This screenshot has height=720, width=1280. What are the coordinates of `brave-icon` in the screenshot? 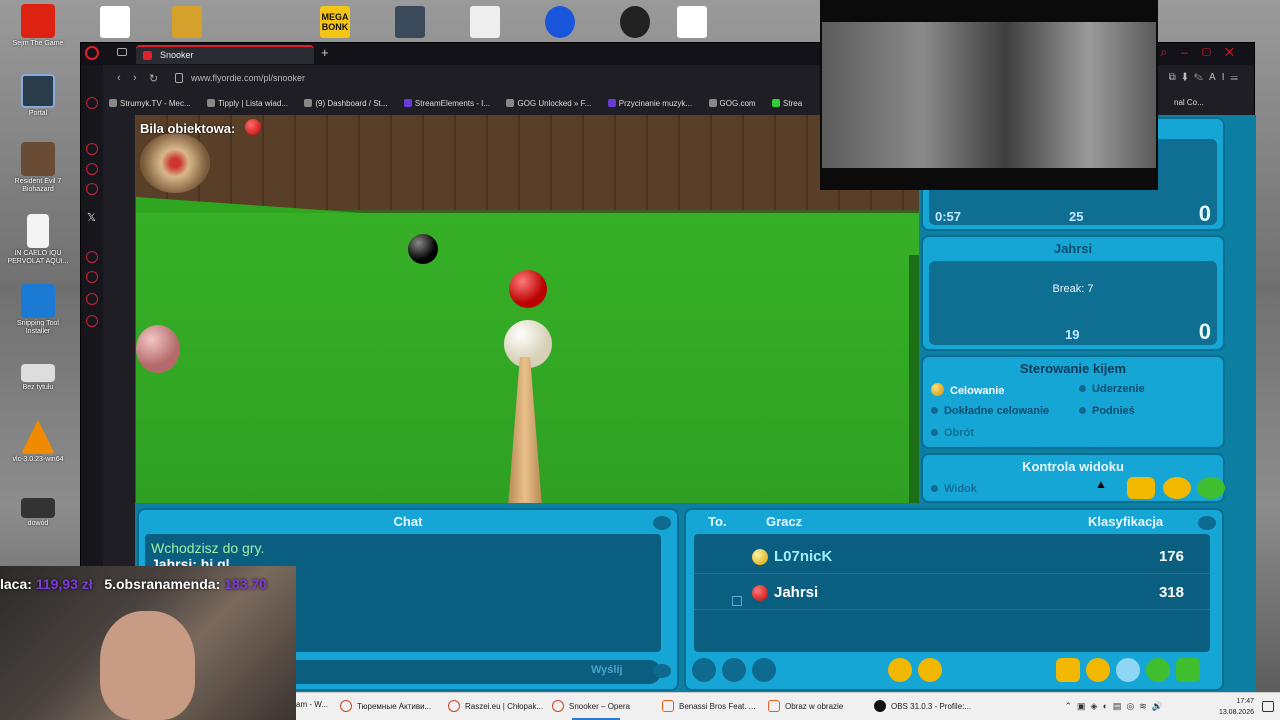 It's located at (668, 706).